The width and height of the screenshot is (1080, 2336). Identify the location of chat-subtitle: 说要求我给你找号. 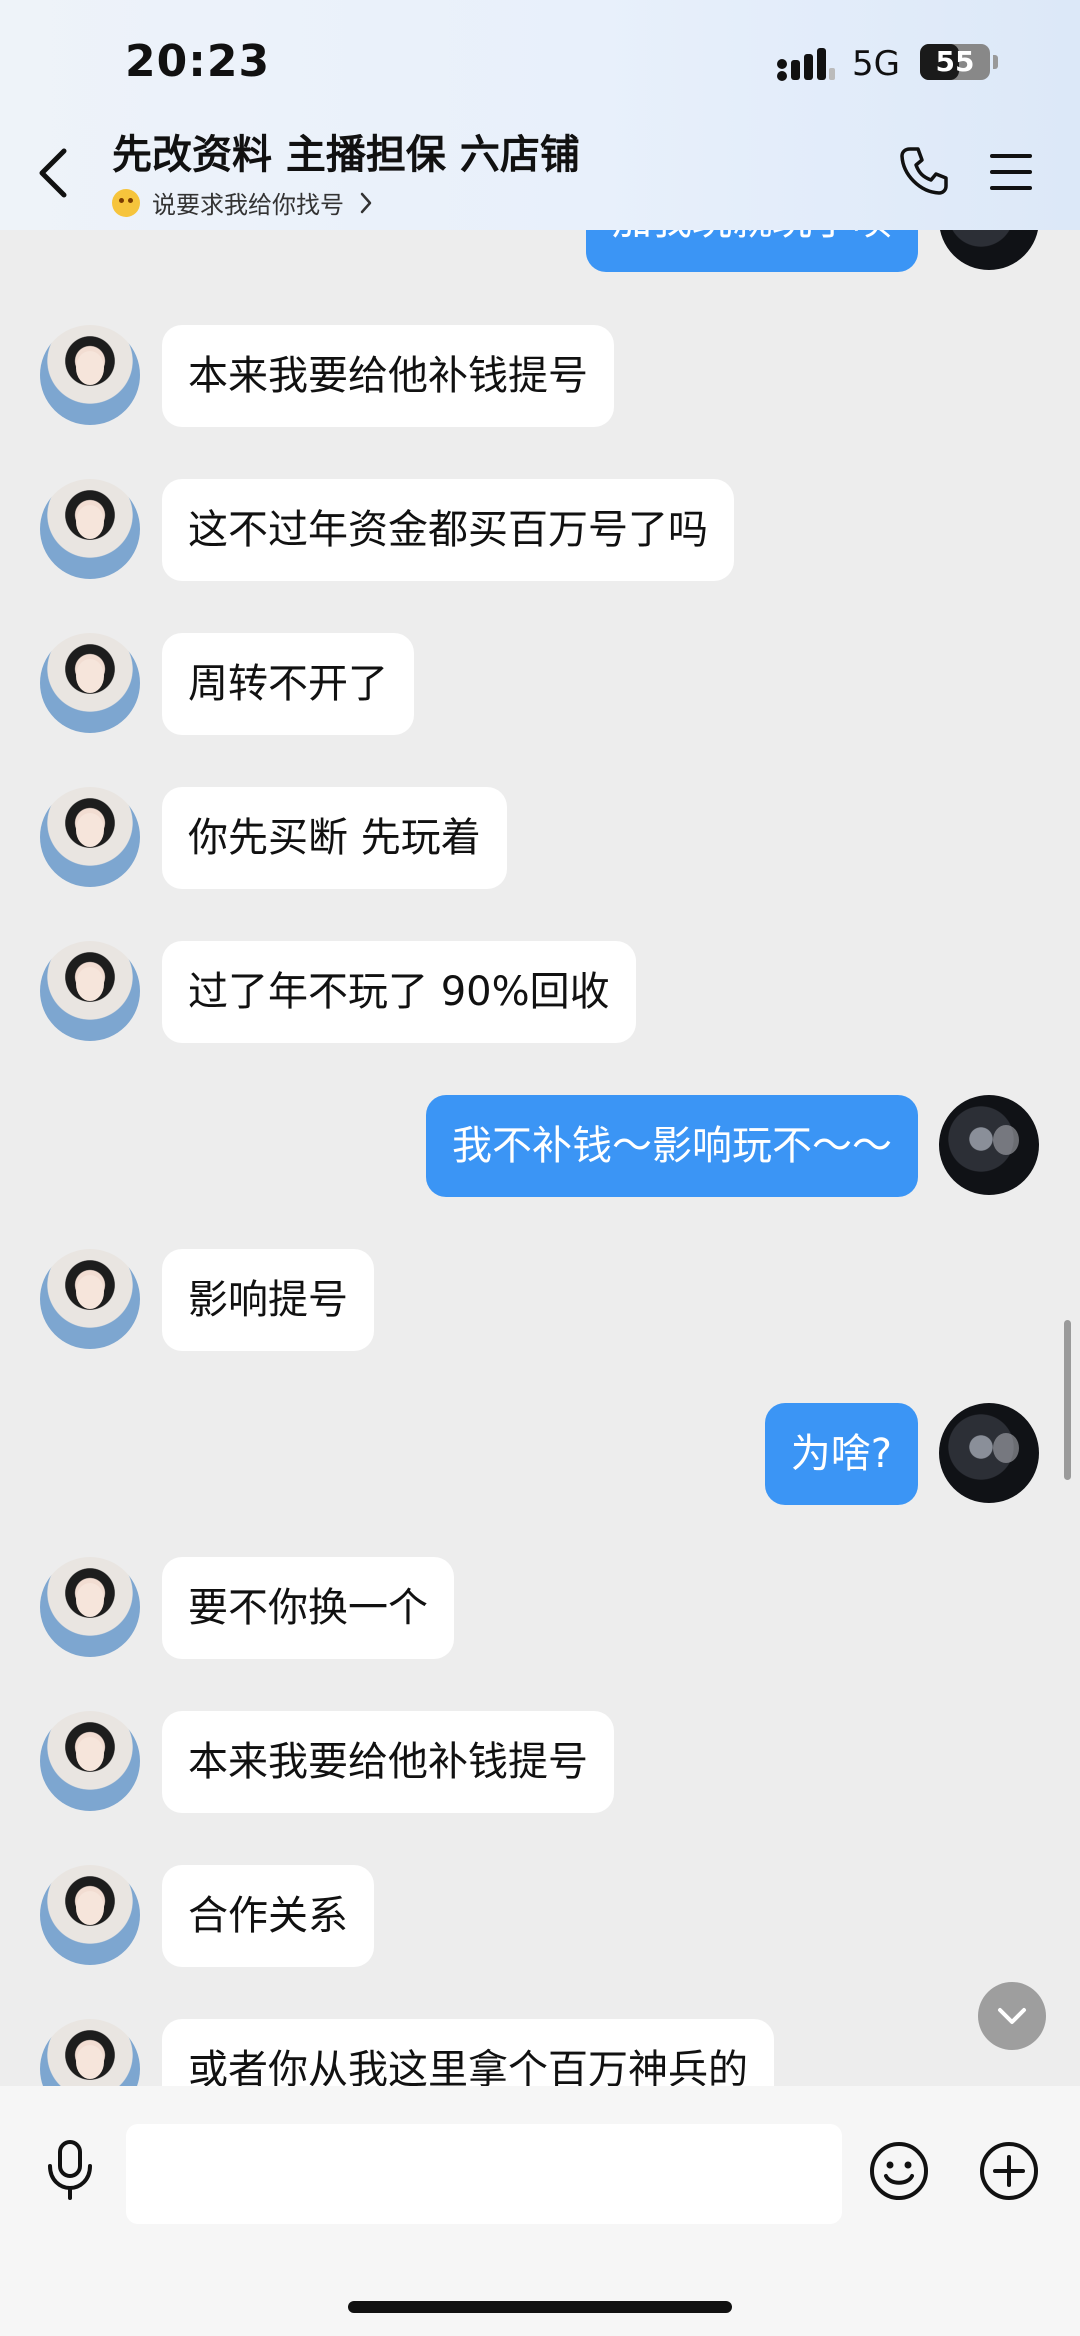
(243, 202).